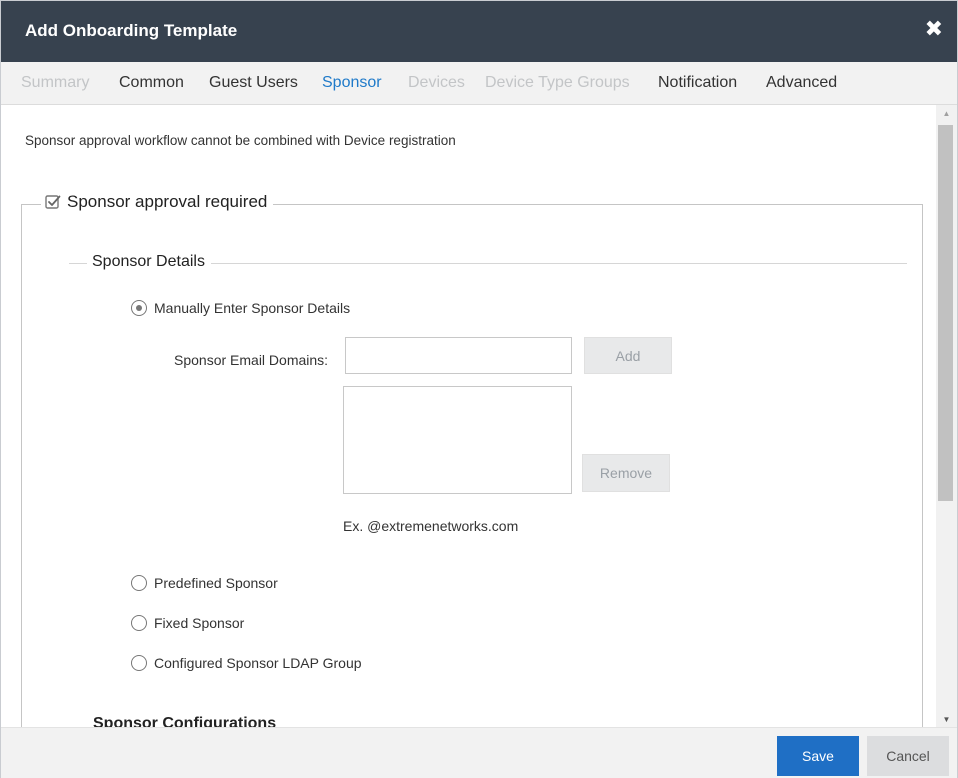 This screenshot has width=958, height=778. I want to click on cancel-button: Cancel, so click(908, 756).